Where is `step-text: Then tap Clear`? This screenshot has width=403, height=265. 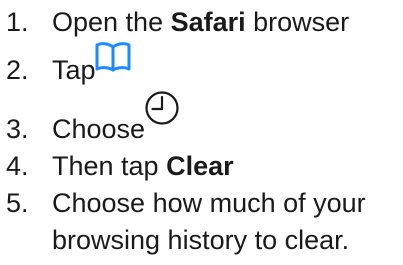
step-text: Then tap Clear is located at coordinates (143, 166).